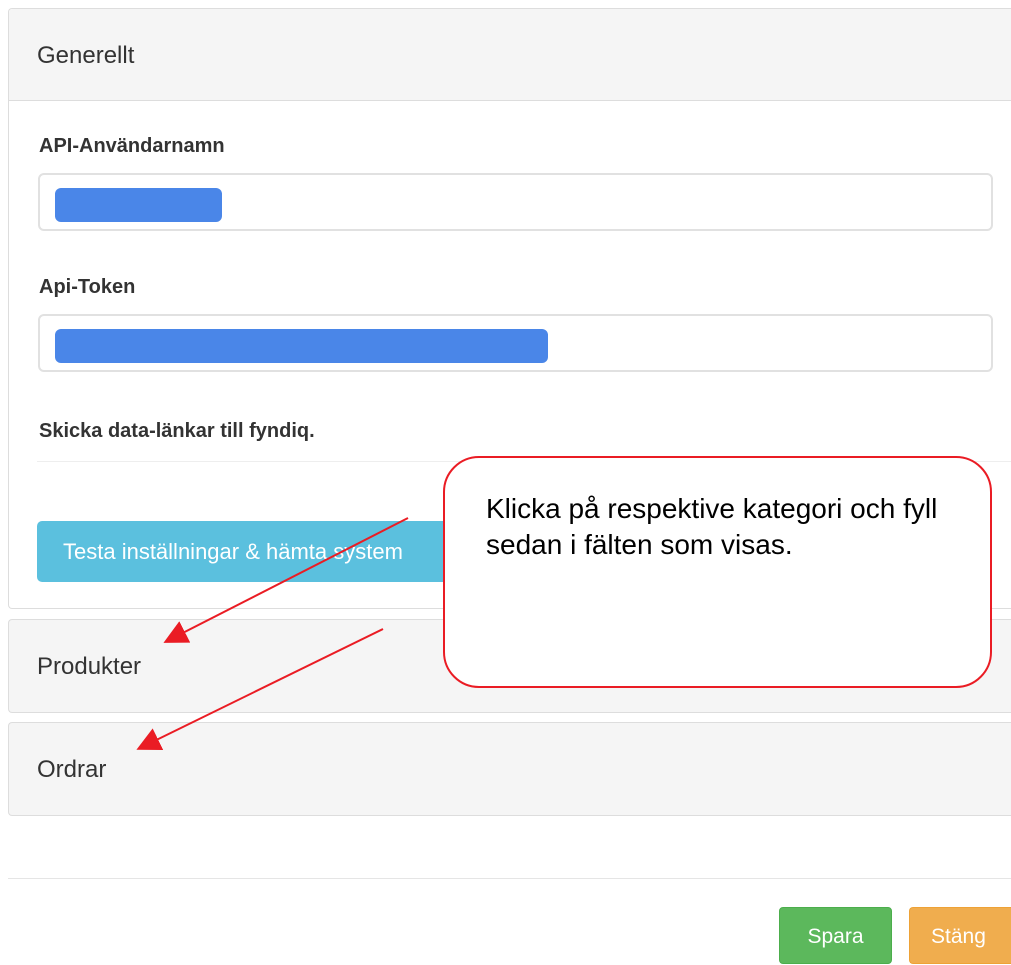  What do you see at coordinates (509, 769) in the screenshot?
I see `orders-panel: Ordrar` at bounding box center [509, 769].